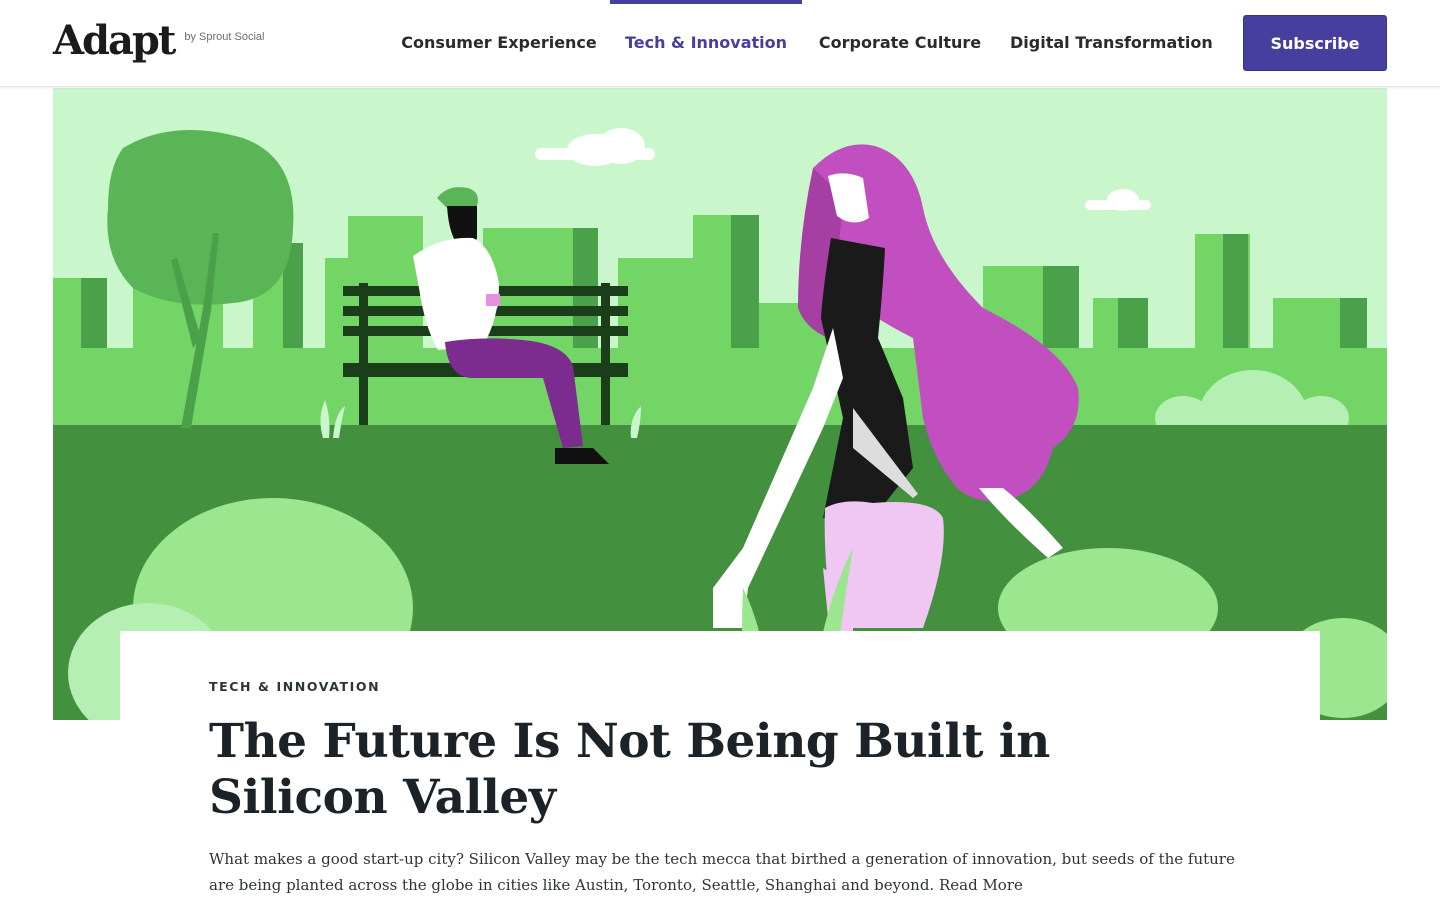 The width and height of the screenshot is (1440, 900). I want to click on article-category: TECH & INNOVATION, so click(294, 686).